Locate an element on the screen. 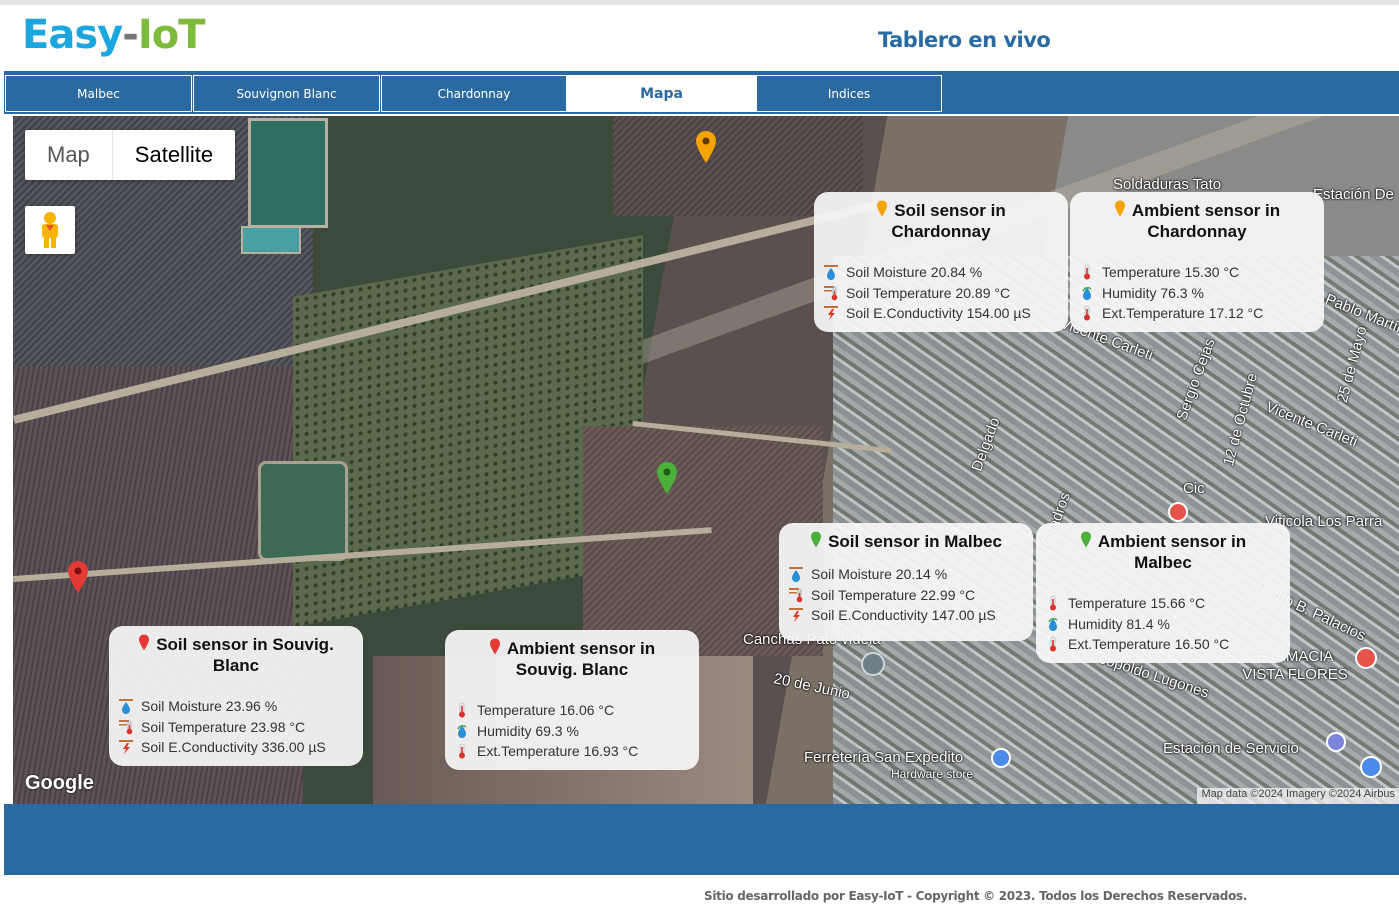  logo: Easy-IoT is located at coordinates (114, 35).